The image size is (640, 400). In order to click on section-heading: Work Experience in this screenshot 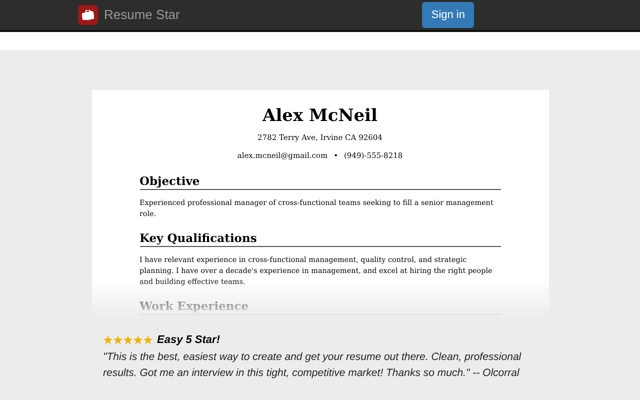, I will do `click(320, 306)`.